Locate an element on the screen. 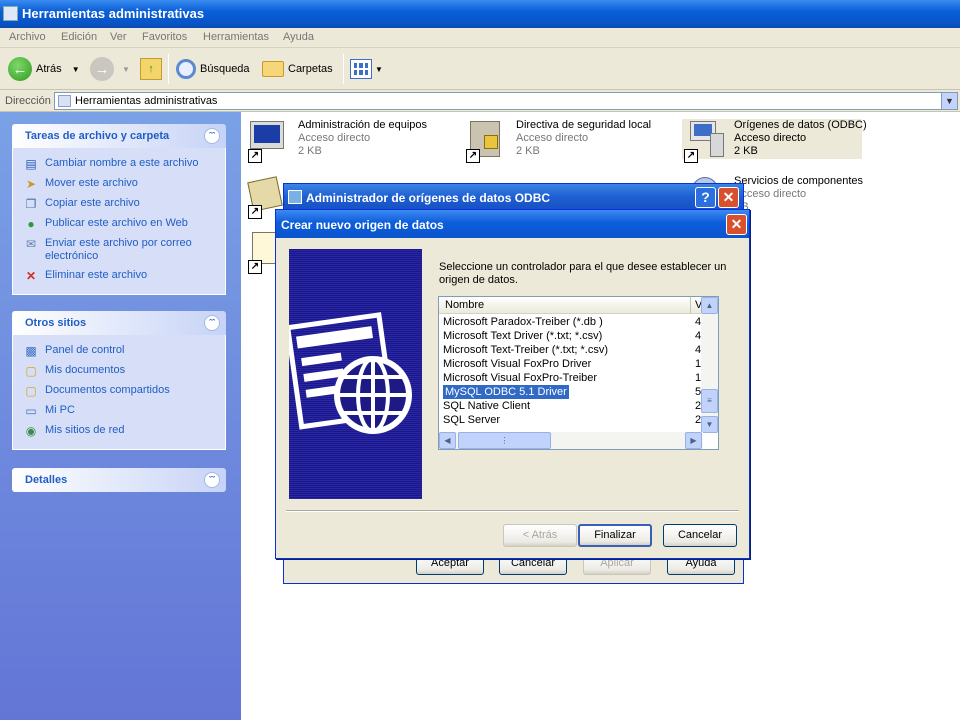  file-name: Administración de equipos is located at coordinates (363, 125).